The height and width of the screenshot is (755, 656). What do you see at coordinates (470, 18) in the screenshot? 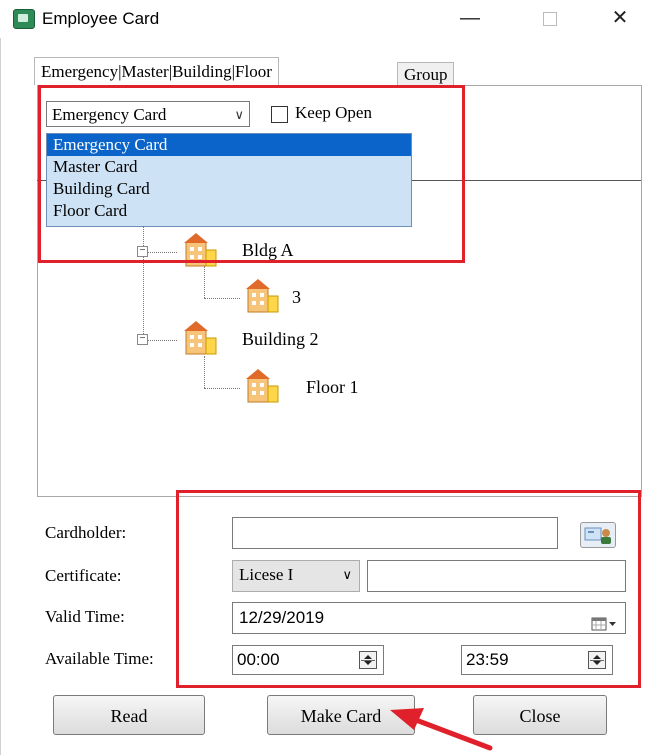
I see `minimize-button: —` at bounding box center [470, 18].